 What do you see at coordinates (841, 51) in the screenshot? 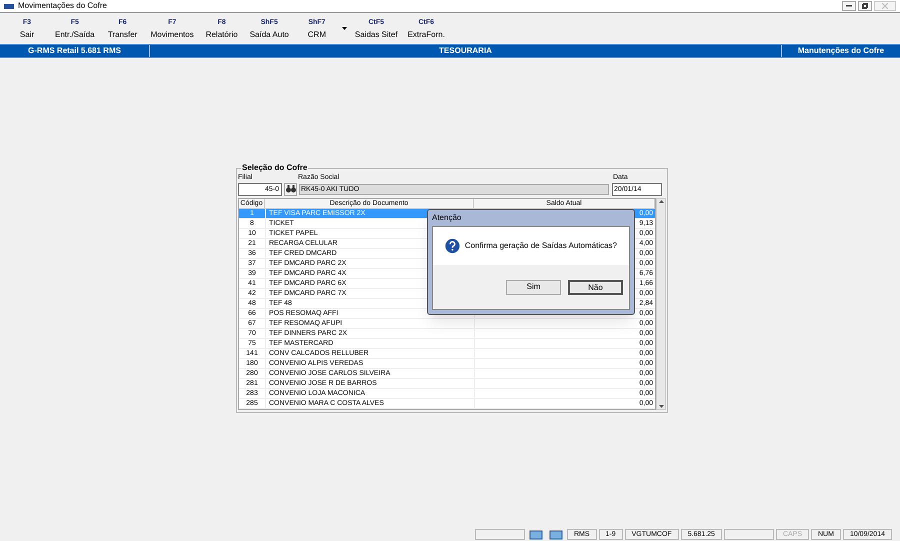
I see `screen-title: Manutenções do Cofre` at bounding box center [841, 51].